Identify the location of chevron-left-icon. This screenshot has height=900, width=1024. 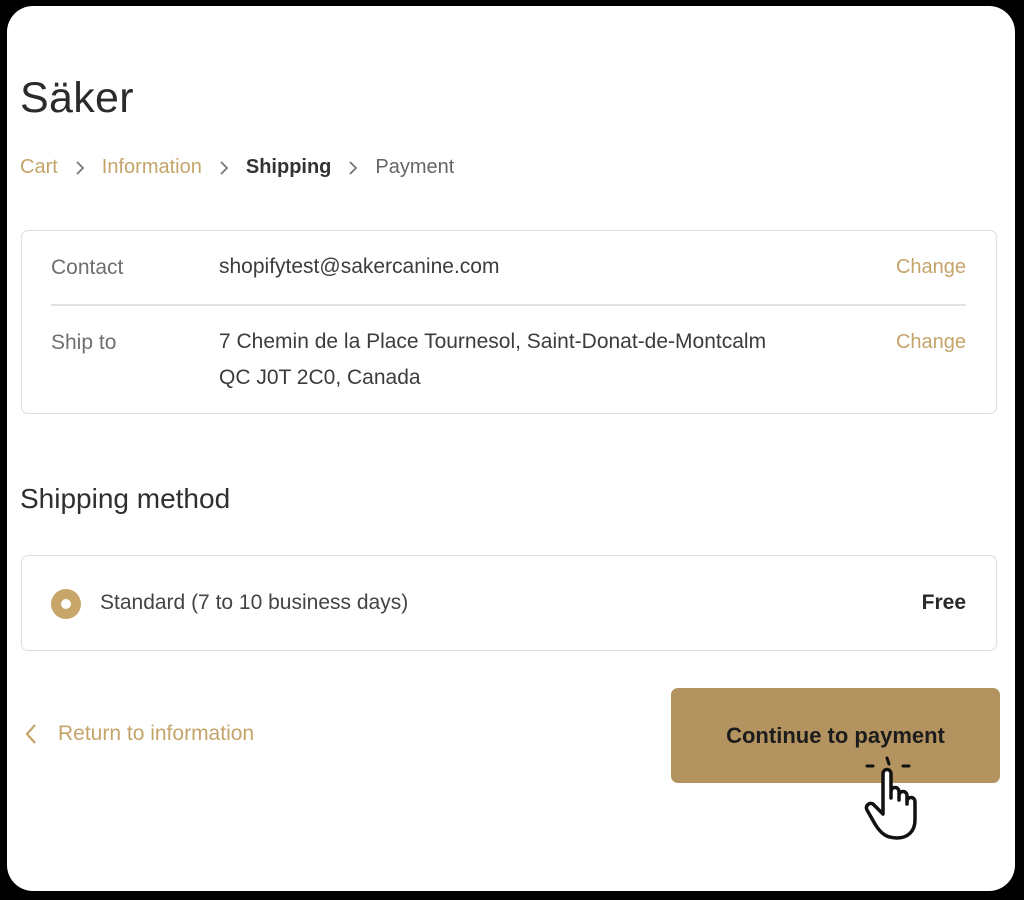
(30, 734).